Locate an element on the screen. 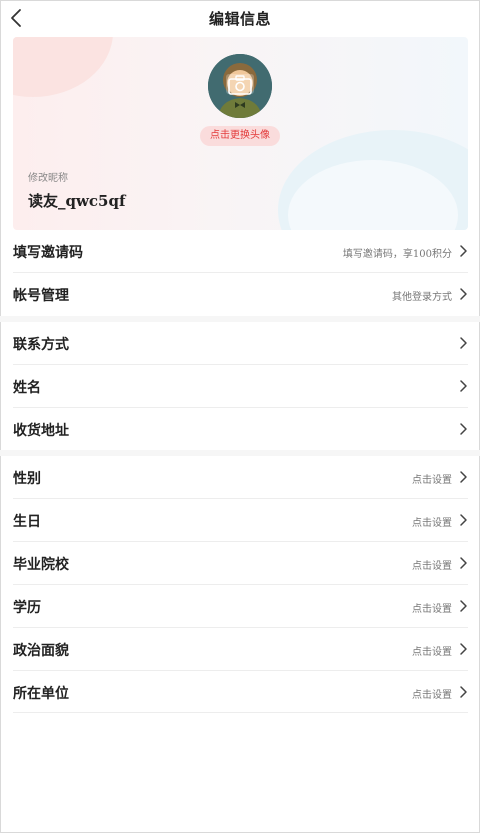  birthday-row: 生日 点击设置 is located at coordinates (240, 520).